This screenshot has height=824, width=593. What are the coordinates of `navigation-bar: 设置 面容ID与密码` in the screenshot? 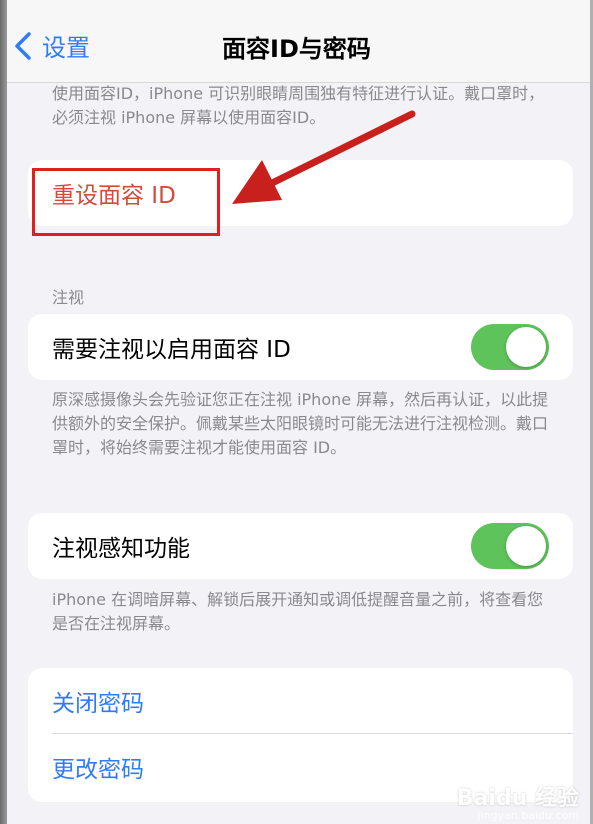 It's located at (296, 41).